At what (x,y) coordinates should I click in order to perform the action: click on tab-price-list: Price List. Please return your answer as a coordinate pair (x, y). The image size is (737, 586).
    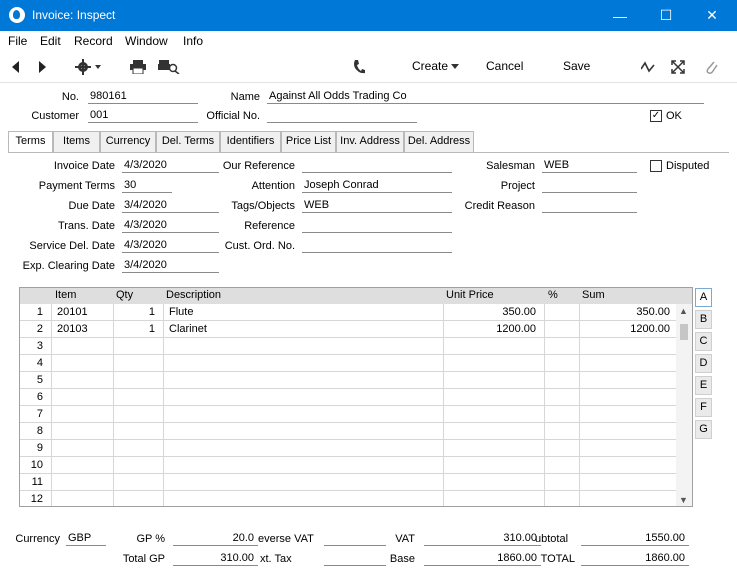
    Looking at the image, I should click on (308, 141).